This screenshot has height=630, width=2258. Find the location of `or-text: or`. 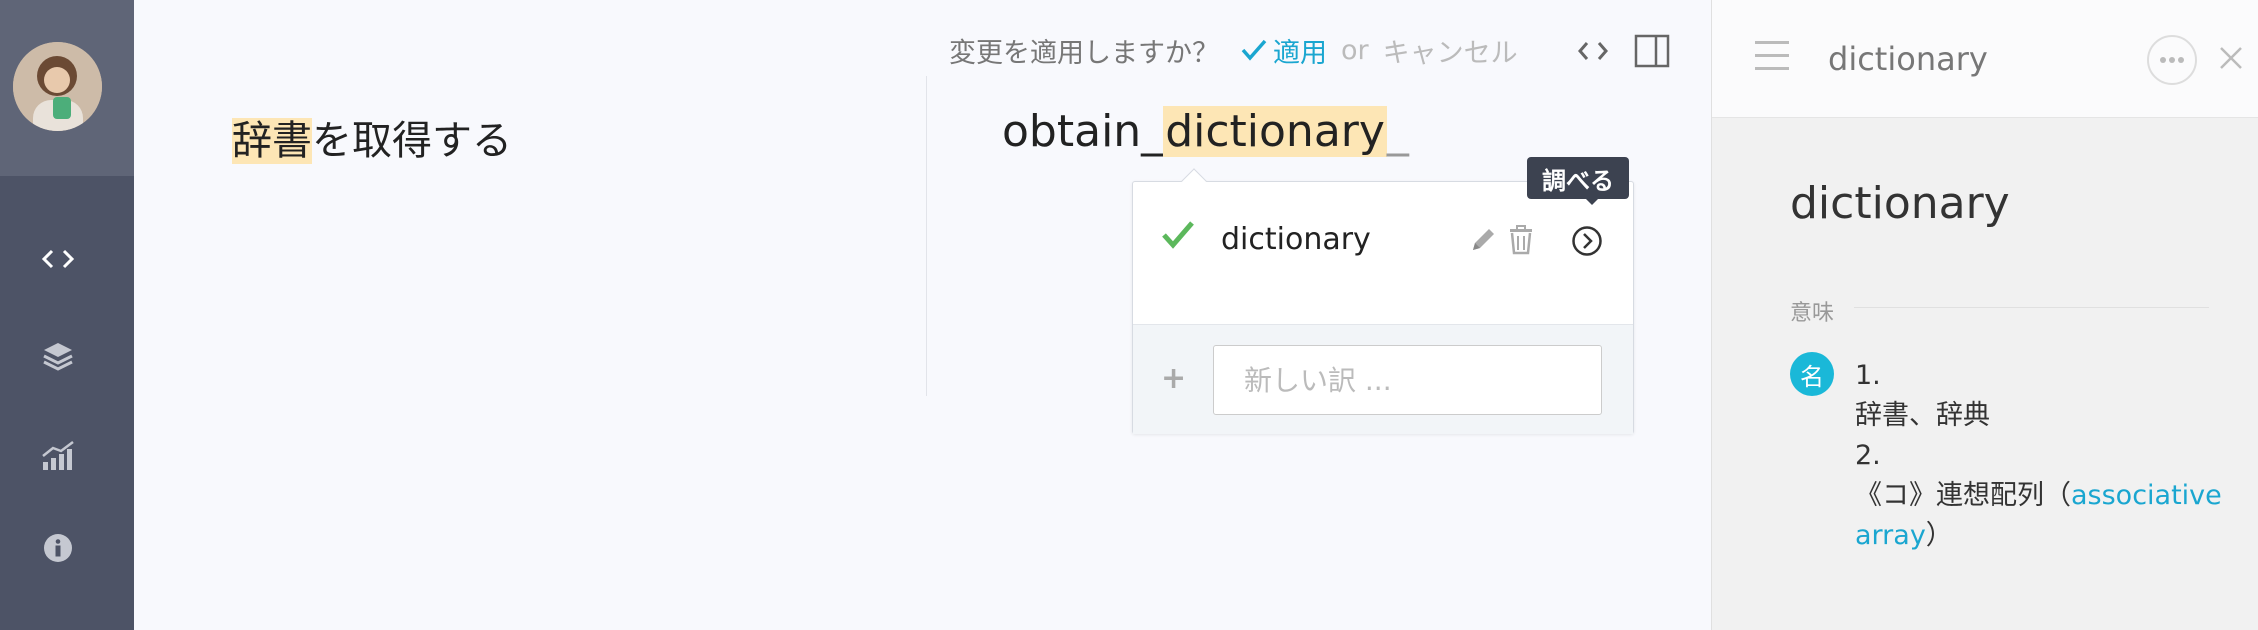

or-text: or is located at coordinates (1355, 50).